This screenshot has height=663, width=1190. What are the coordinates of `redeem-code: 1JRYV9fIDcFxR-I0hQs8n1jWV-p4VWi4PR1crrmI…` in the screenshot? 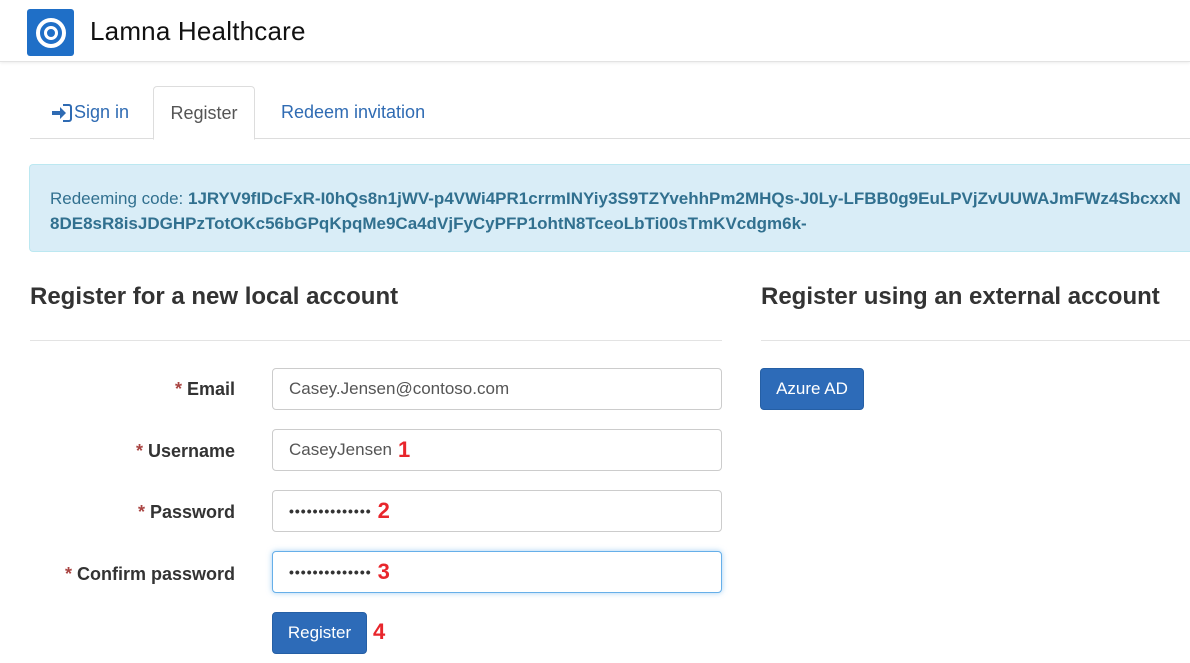 It's located at (615, 211).